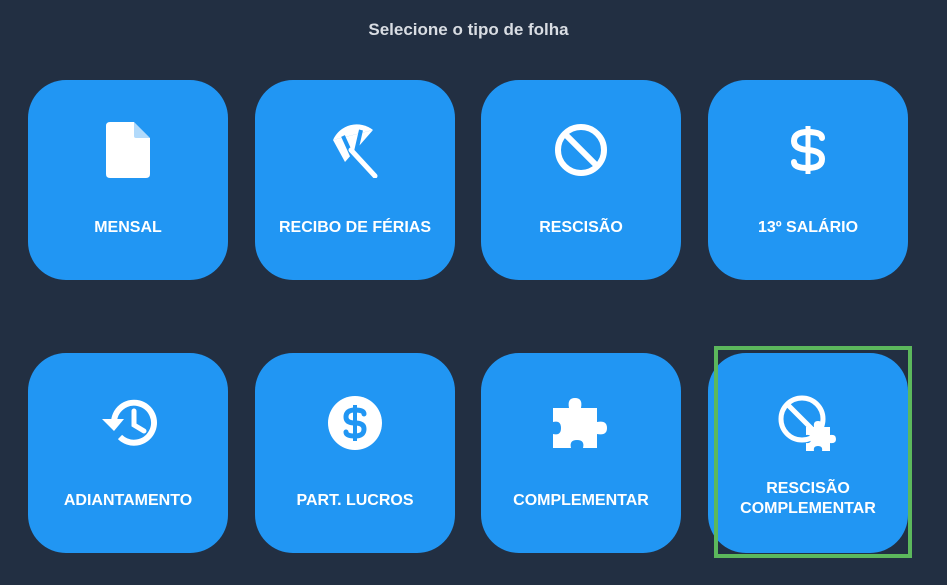 The width and height of the screenshot is (947, 585). I want to click on card-label-line2: COMPLEMENTAR, so click(808, 508).